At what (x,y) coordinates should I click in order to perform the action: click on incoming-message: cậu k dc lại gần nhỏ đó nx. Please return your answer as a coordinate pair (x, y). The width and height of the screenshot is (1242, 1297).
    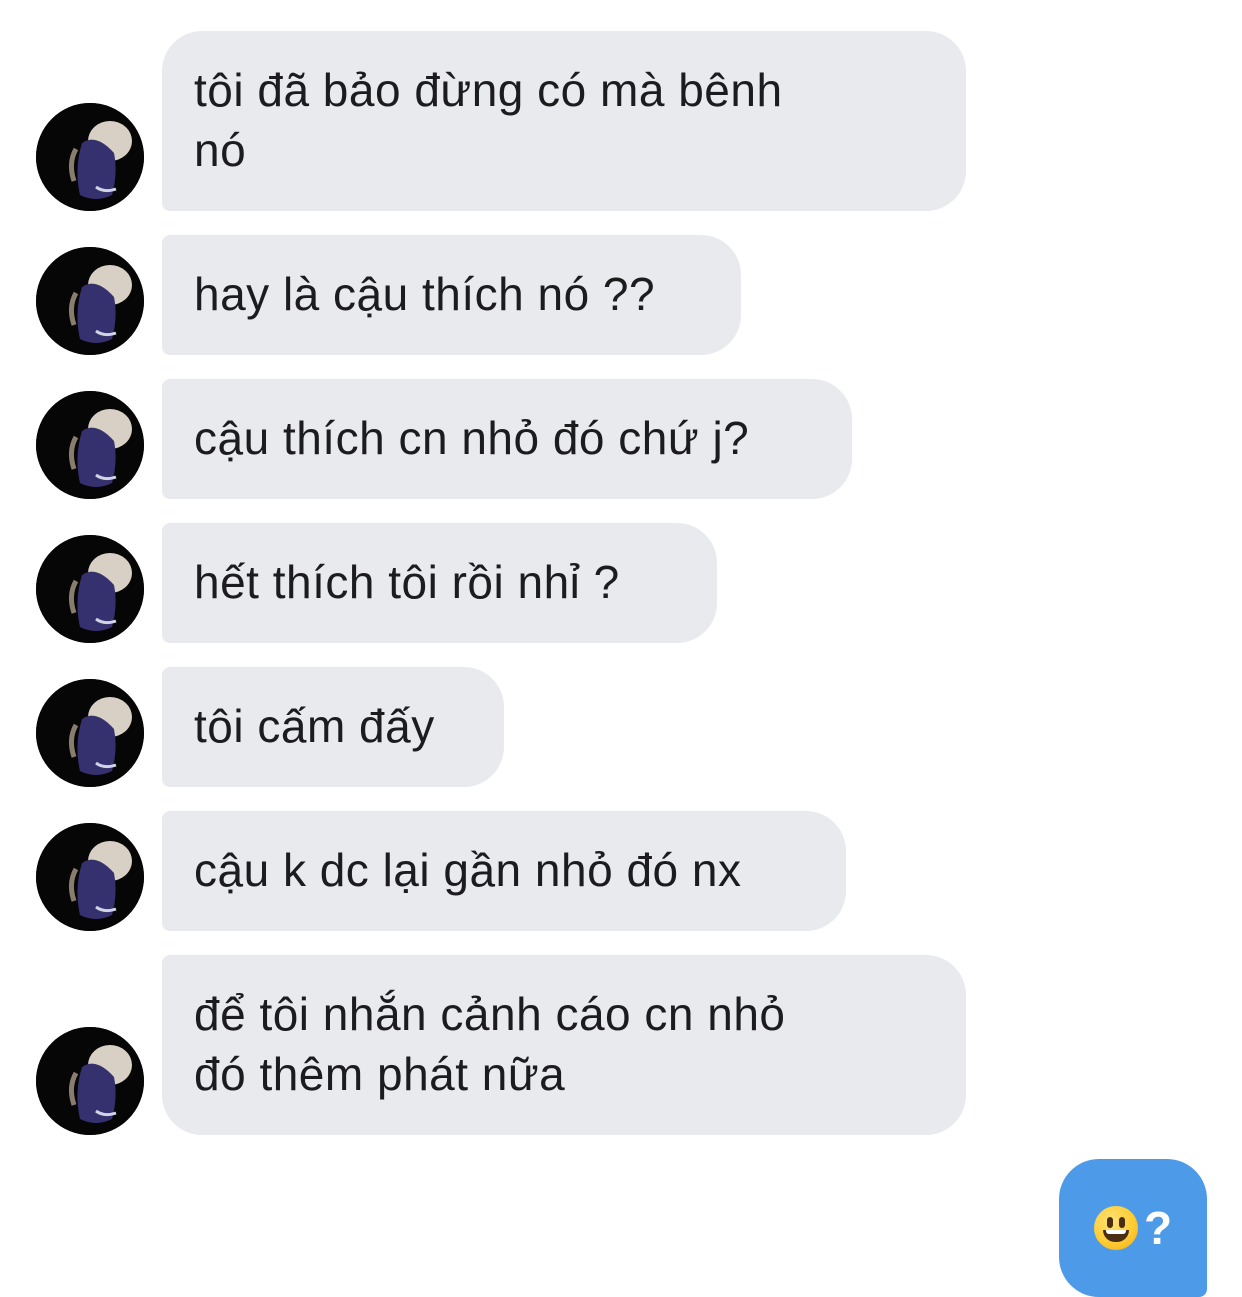
    Looking at the image, I should click on (504, 871).